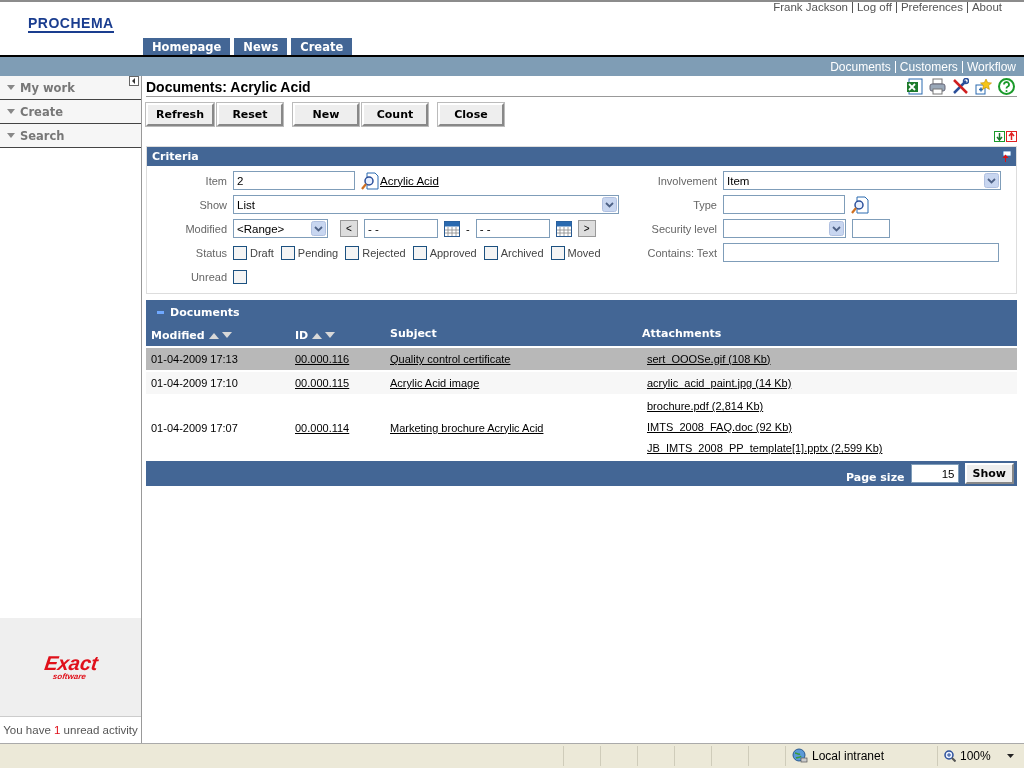 Image resolution: width=1024 pixels, height=768 pixels. I want to click on nav-tab: News, so click(261, 46).